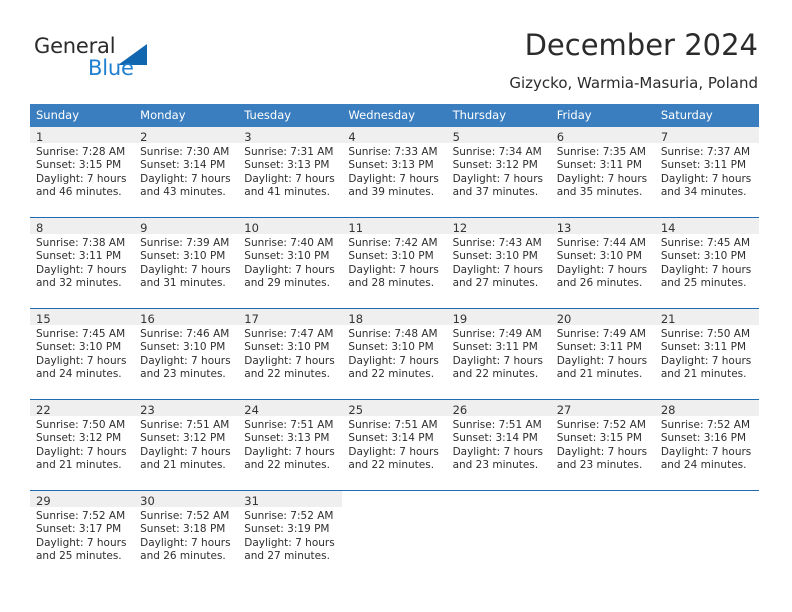 The width and height of the screenshot is (792, 612). Describe the element at coordinates (75, 46) in the screenshot. I see `brand-name-general: General` at that location.